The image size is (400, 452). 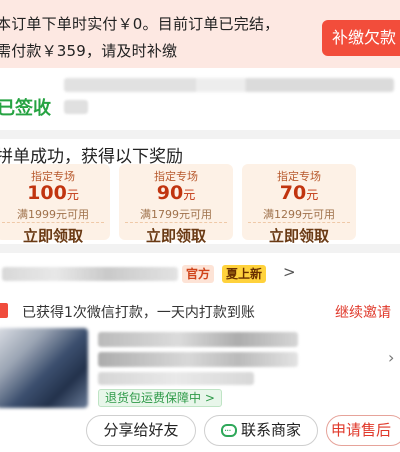 I want to click on logistics-detail-blurred, so click(x=229, y=85).